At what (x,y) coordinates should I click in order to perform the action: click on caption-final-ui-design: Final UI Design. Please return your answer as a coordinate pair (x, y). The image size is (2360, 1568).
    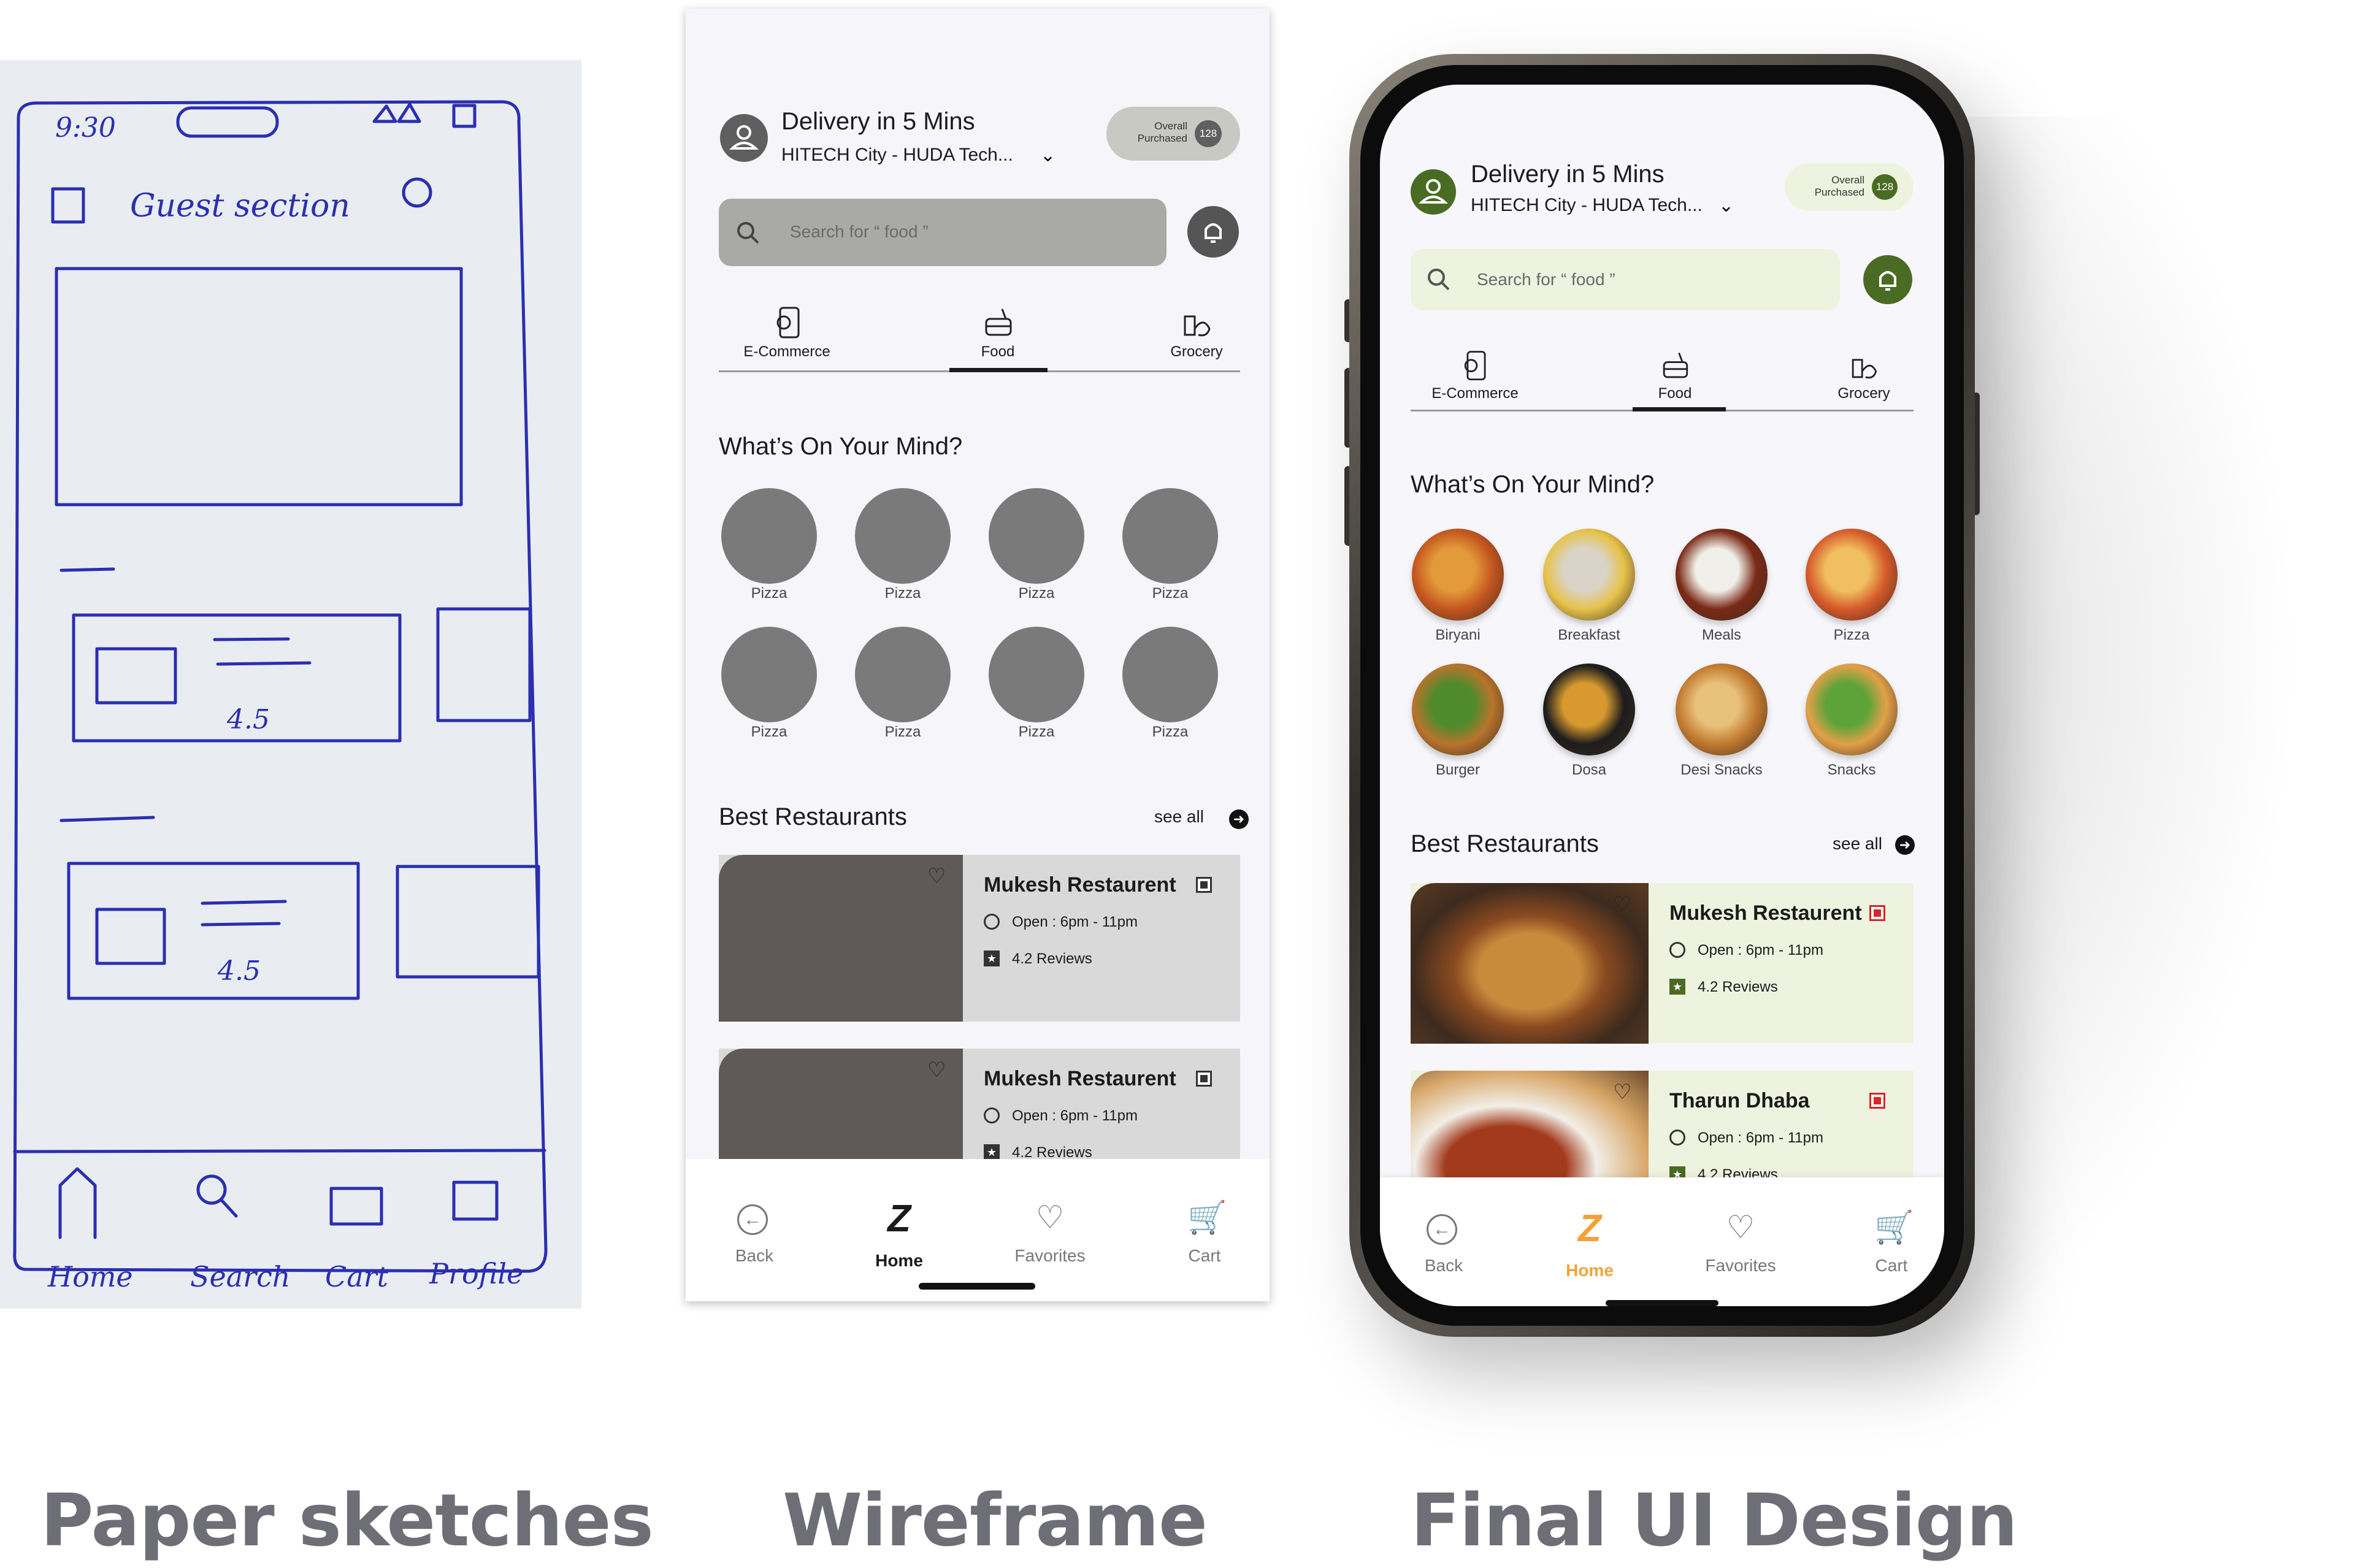
    Looking at the image, I should click on (1714, 1520).